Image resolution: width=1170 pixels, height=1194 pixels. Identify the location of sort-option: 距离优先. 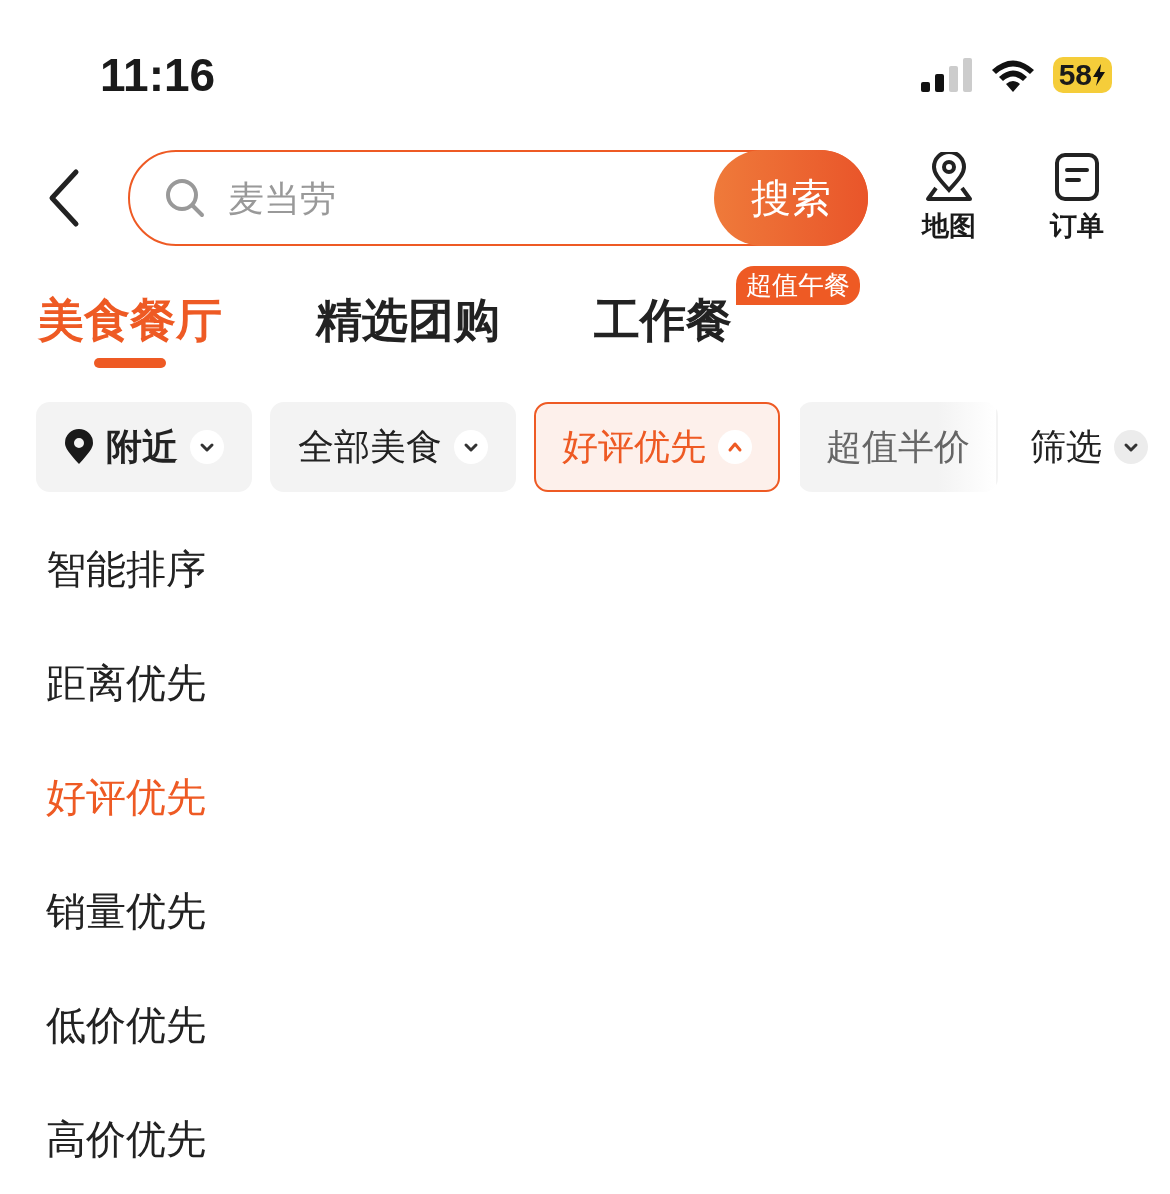
(126, 683).